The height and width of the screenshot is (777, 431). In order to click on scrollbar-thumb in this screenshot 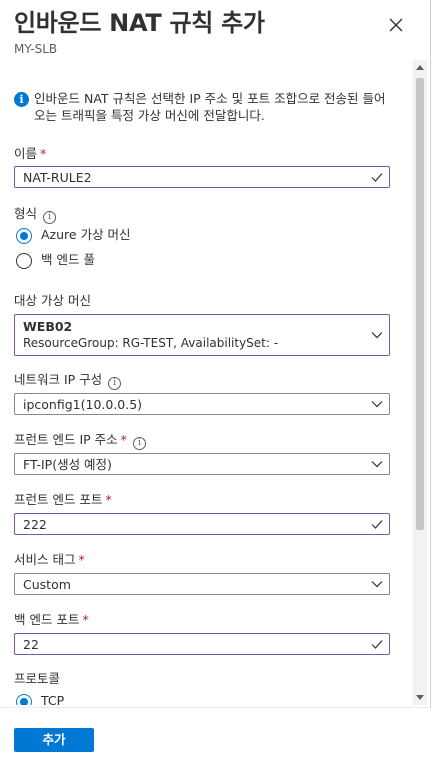, I will do `click(420, 304)`.